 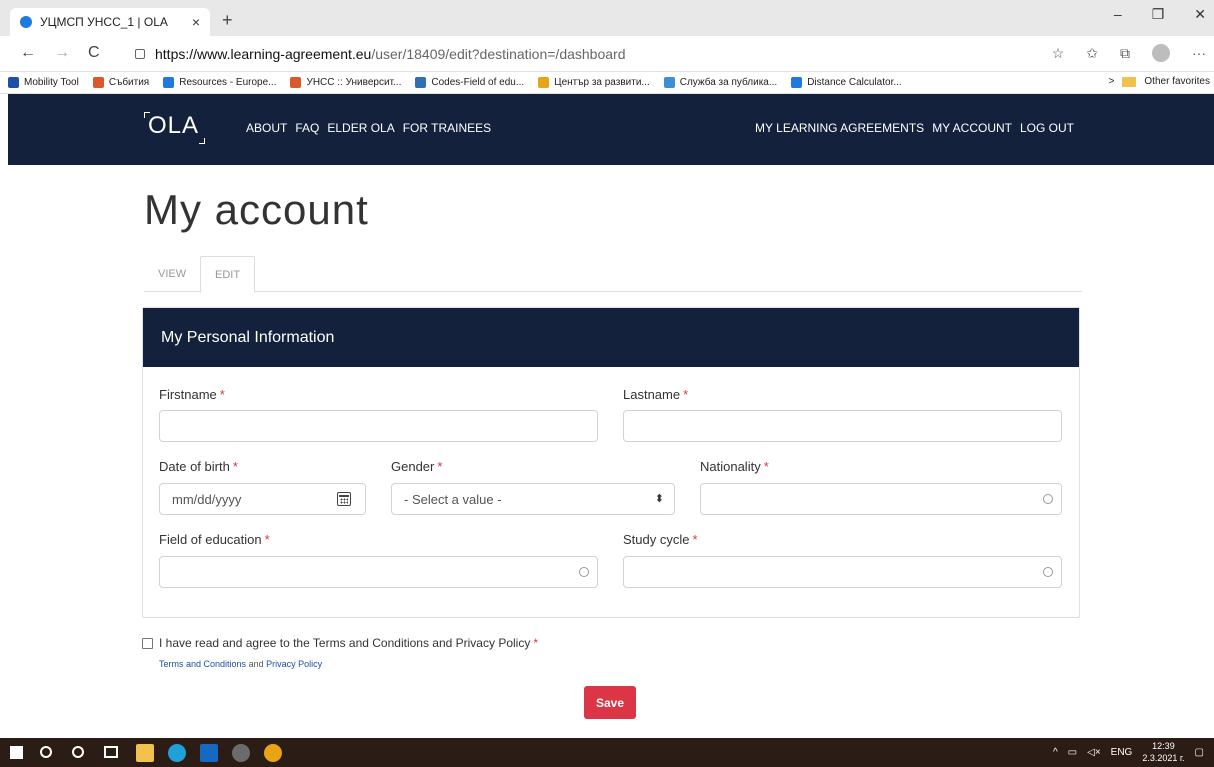 What do you see at coordinates (1118, 14) in the screenshot?
I see `minimize-icon: –` at bounding box center [1118, 14].